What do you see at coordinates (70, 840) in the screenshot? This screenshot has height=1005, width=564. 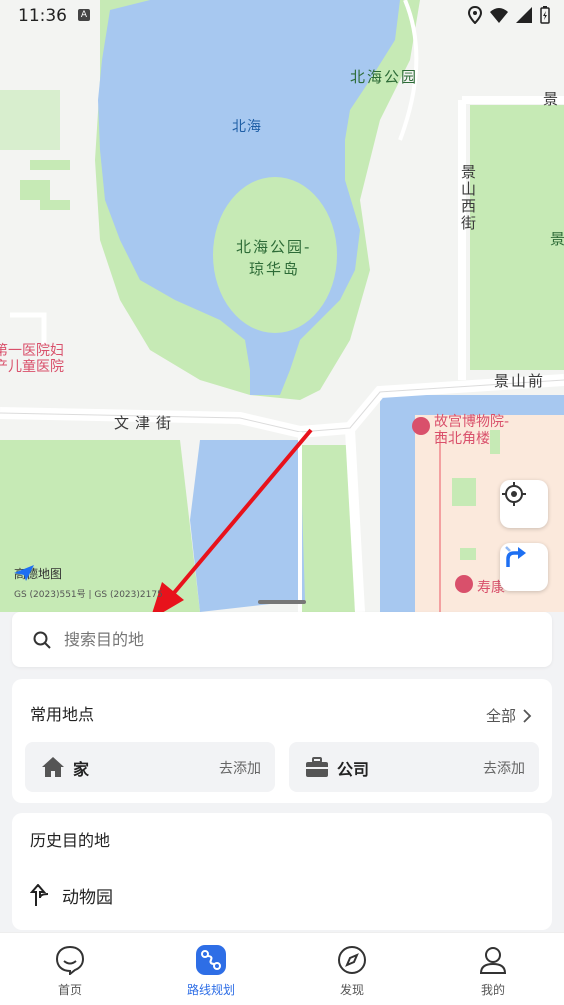 I see `history-title: 历史目的地` at bounding box center [70, 840].